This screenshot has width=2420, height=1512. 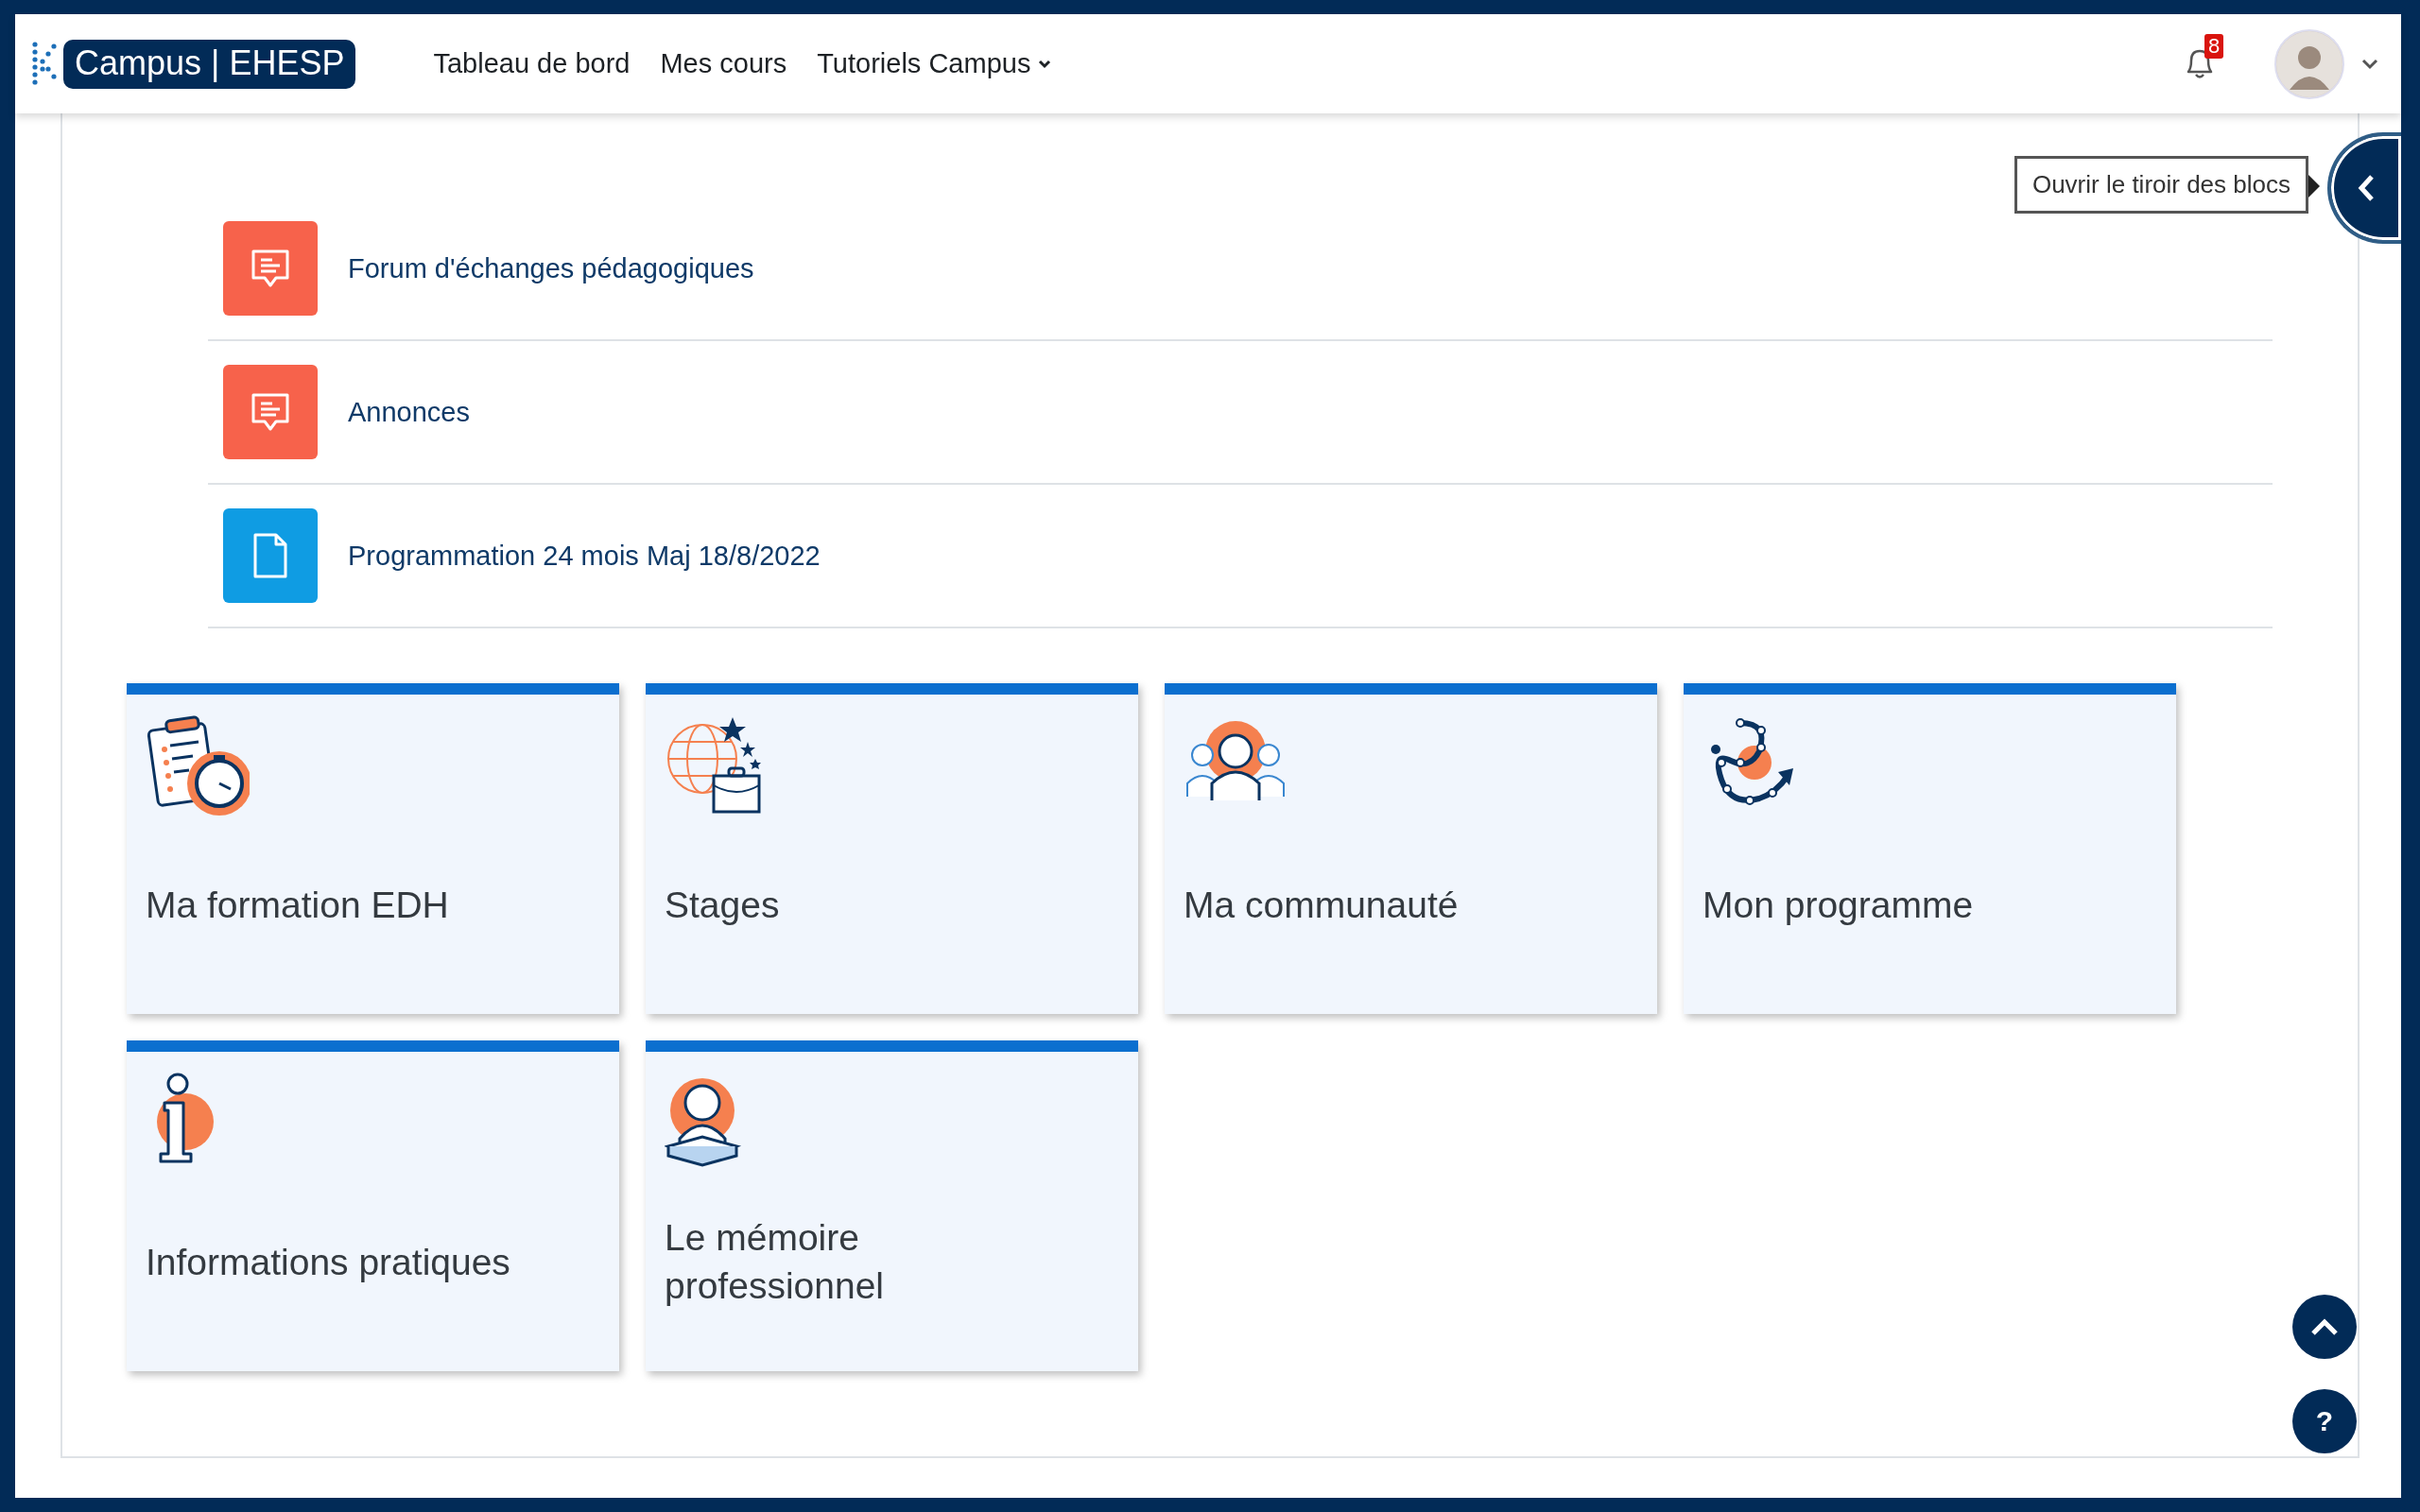 What do you see at coordinates (373, 1205) in the screenshot?
I see `tile-card: Informations pratiques` at bounding box center [373, 1205].